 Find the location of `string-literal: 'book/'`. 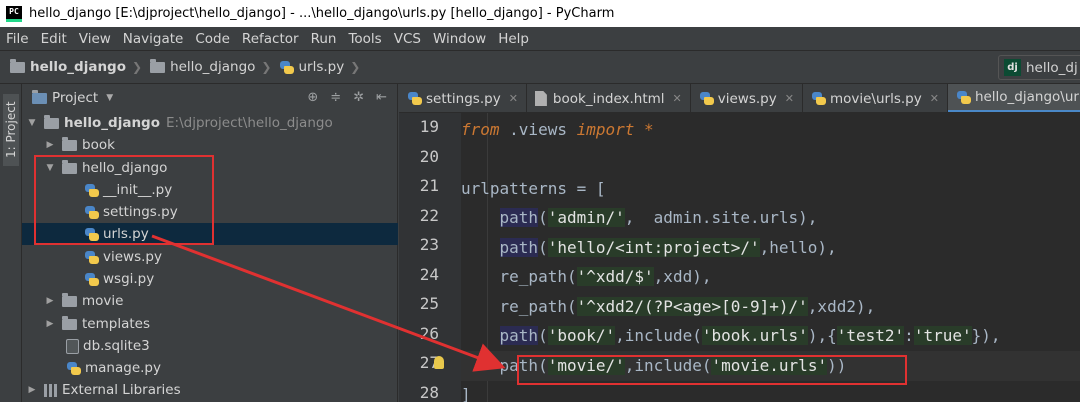

string-literal: 'book/' is located at coordinates (581, 335).